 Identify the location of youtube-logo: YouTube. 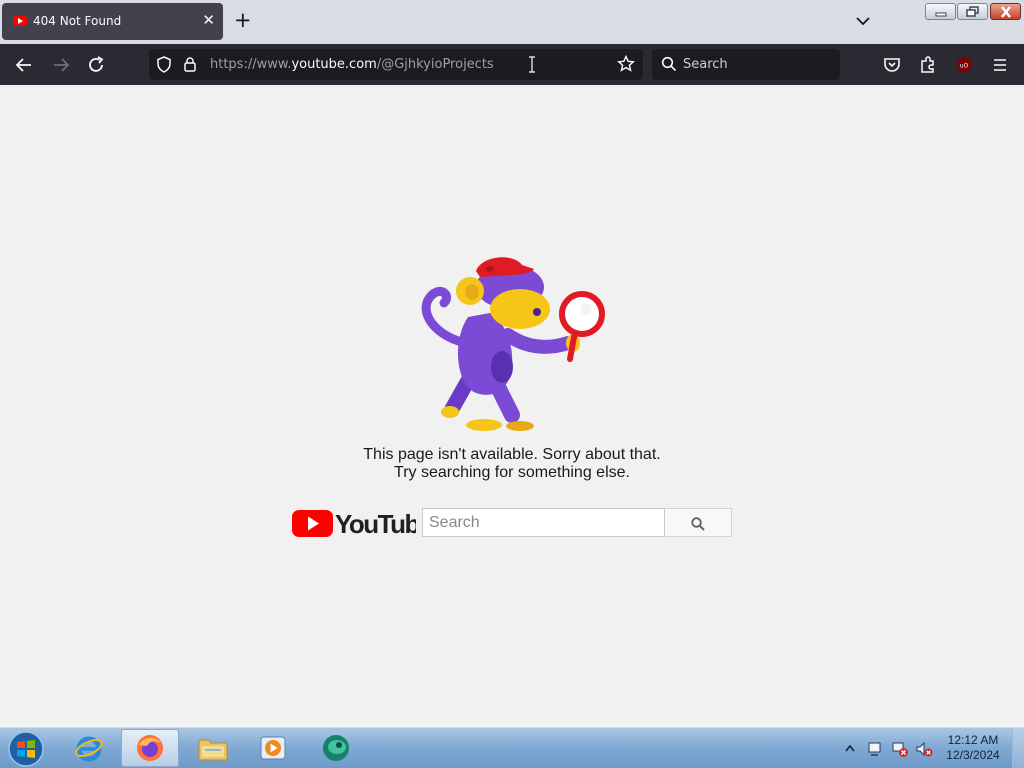
(354, 523).